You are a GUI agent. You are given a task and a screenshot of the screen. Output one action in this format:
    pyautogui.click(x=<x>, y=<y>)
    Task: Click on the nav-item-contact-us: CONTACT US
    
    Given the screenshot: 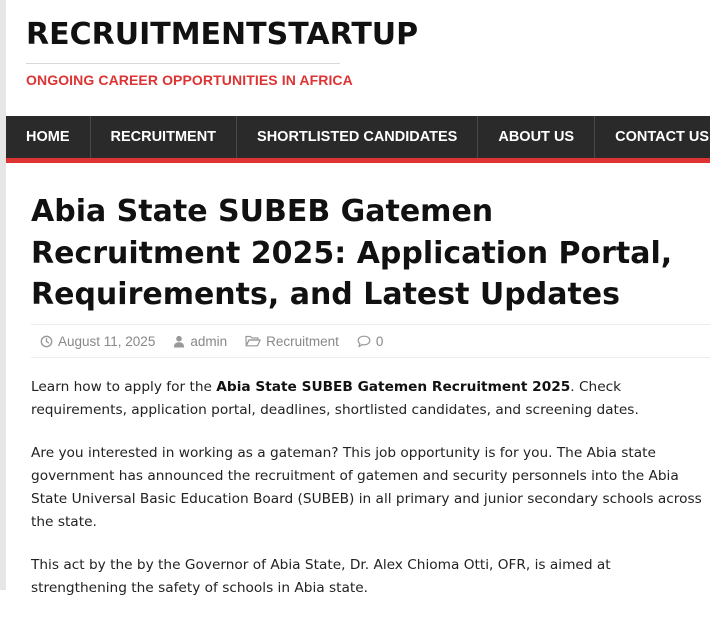 What is the action you would take?
    pyautogui.click(x=652, y=137)
    